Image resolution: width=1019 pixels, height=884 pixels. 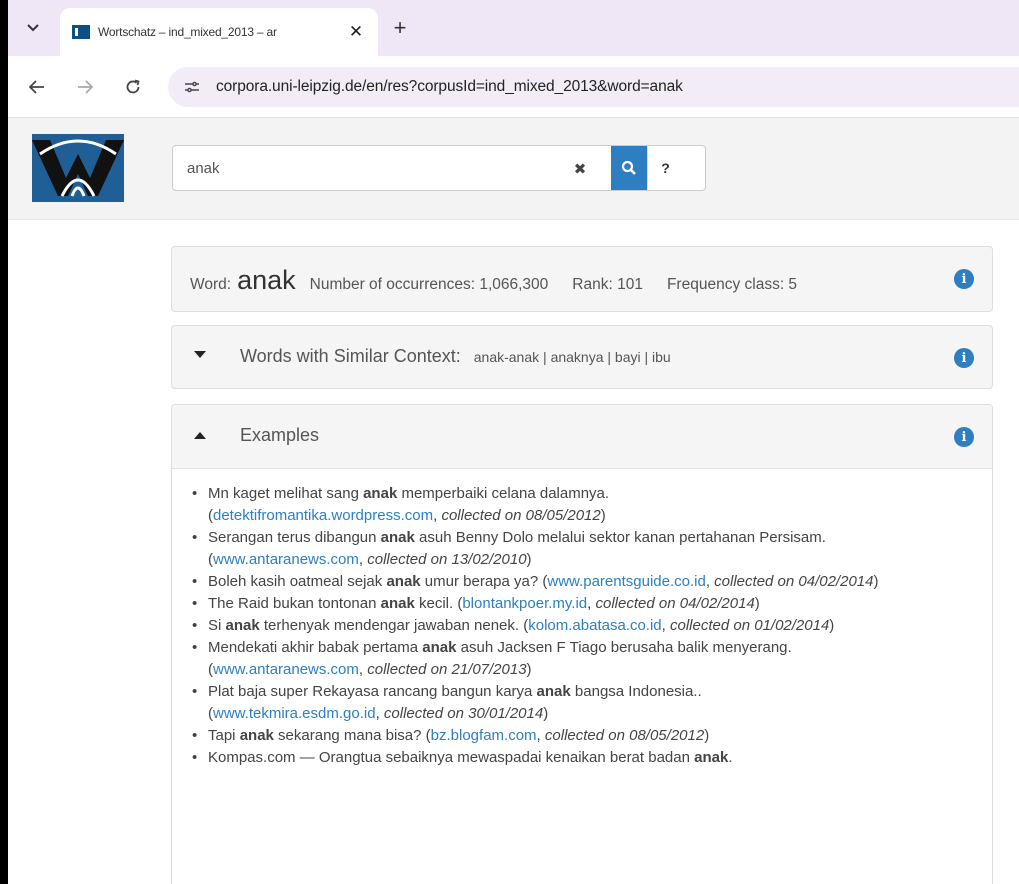 What do you see at coordinates (347, 735) in the screenshot?
I see `sentence-text: sekarang mana bisa?` at bounding box center [347, 735].